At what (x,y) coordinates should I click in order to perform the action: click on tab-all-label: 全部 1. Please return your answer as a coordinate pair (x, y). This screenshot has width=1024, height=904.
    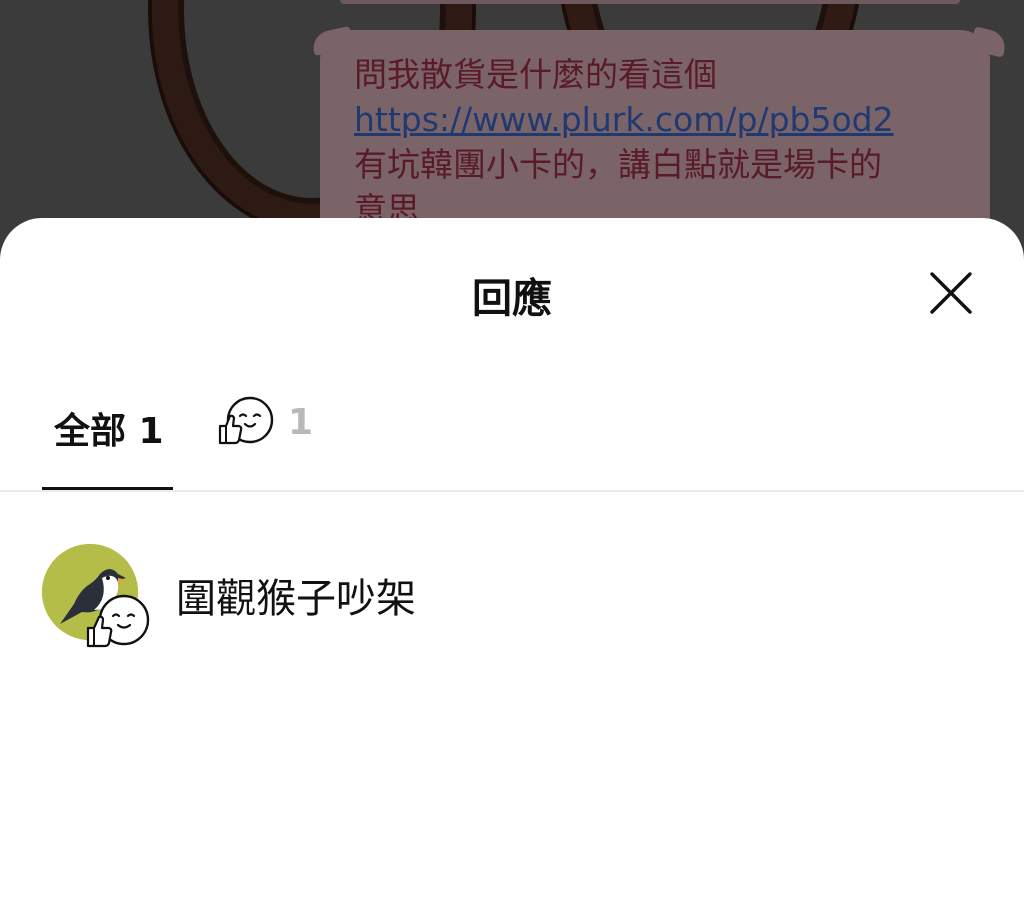
    Looking at the image, I should click on (109, 431).